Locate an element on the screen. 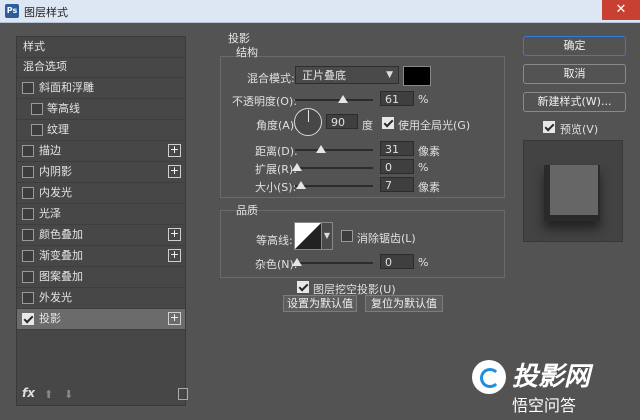 The width and height of the screenshot is (640, 420). knockout-checkbox is located at coordinates (303, 287).